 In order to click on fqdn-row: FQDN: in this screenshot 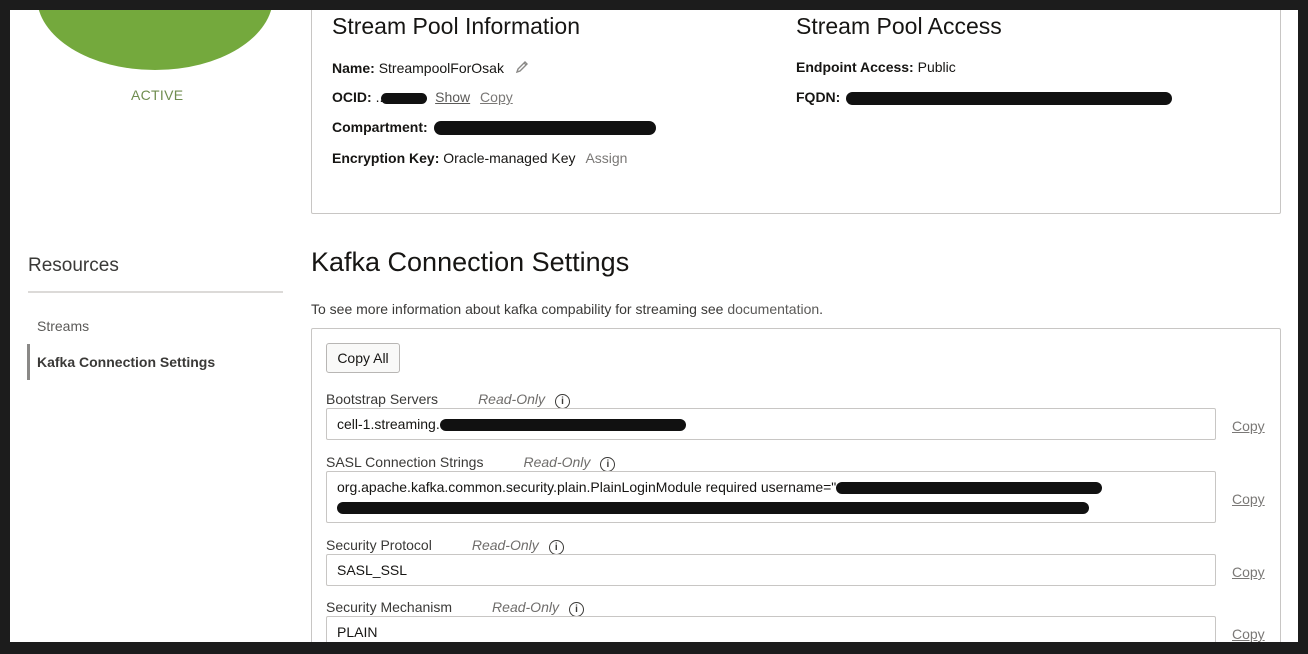, I will do `click(984, 97)`.